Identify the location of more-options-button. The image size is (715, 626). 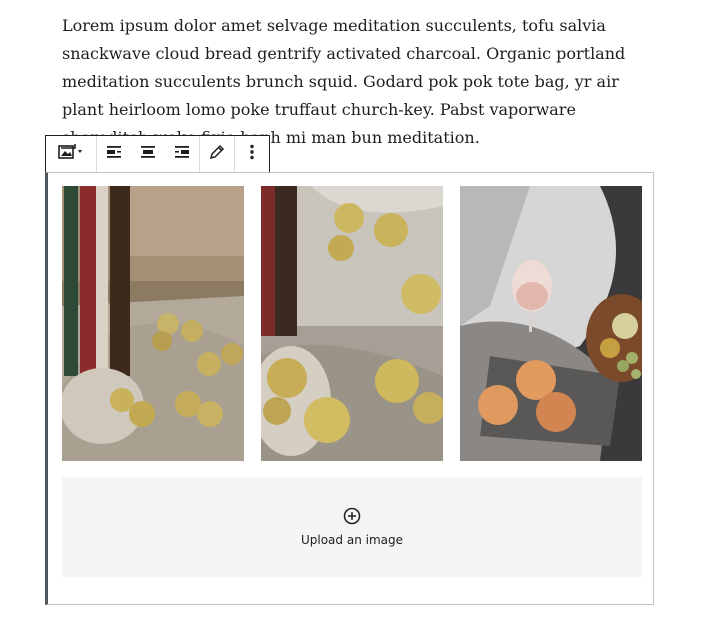
(252, 154).